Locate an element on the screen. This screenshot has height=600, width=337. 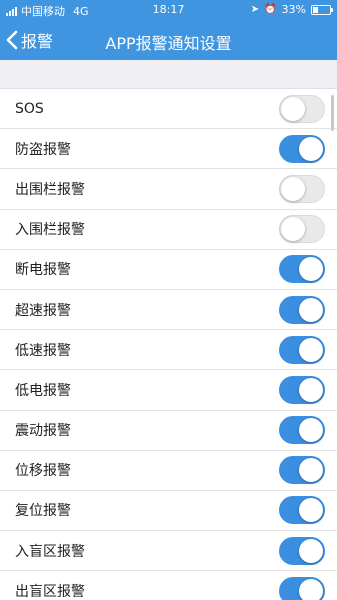
setting-row: 出围栏报警 is located at coordinates (168, 189).